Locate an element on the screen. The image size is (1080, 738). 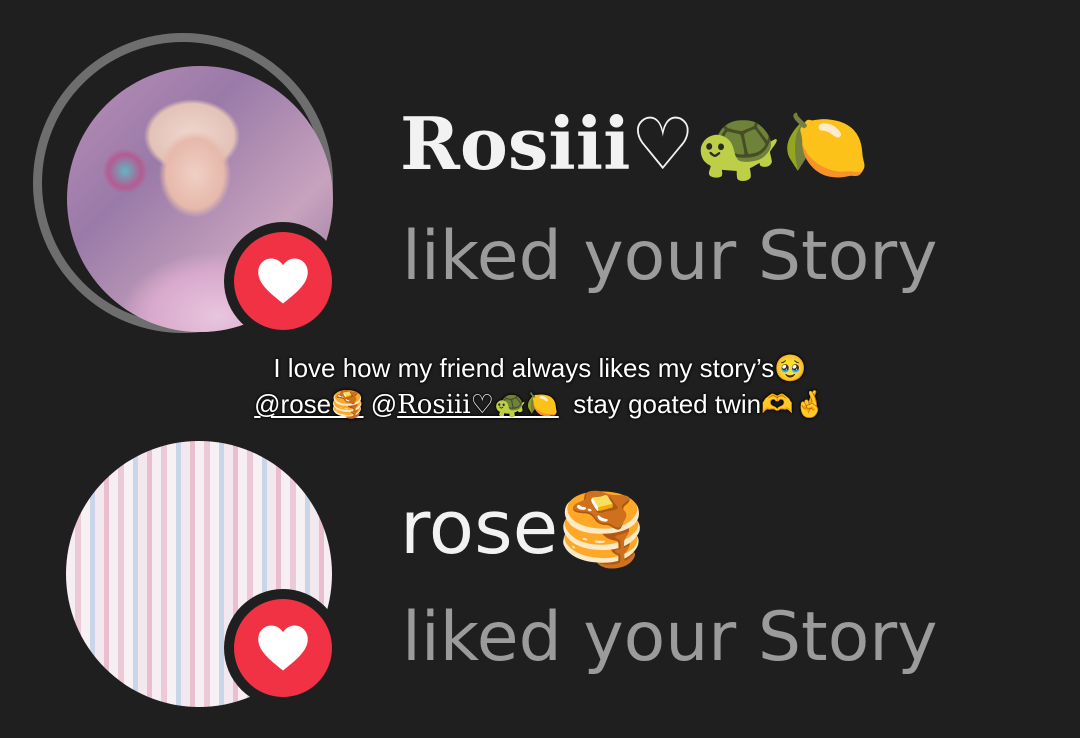
username: Rosiii♡🐢🍋 is located at coordinates (634, 144).